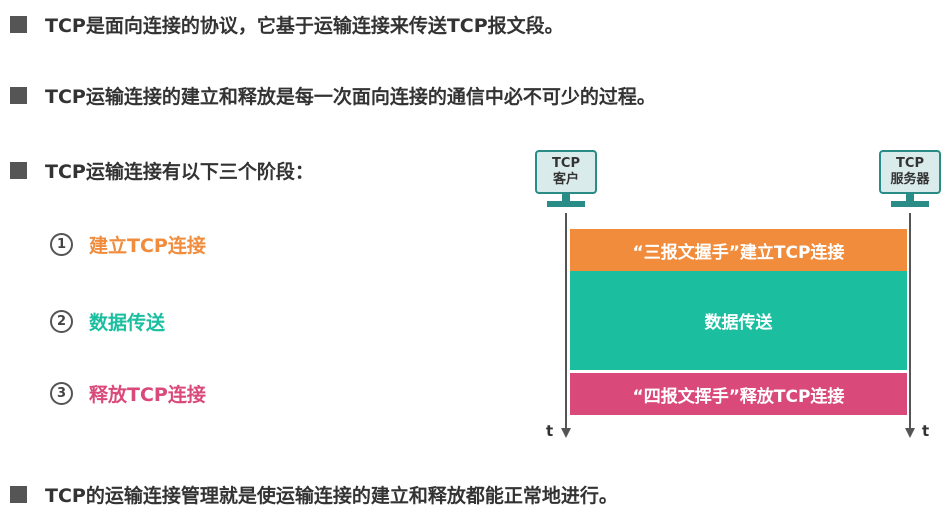  I want to click on client-label-line1: TCP, so click(566, 163).